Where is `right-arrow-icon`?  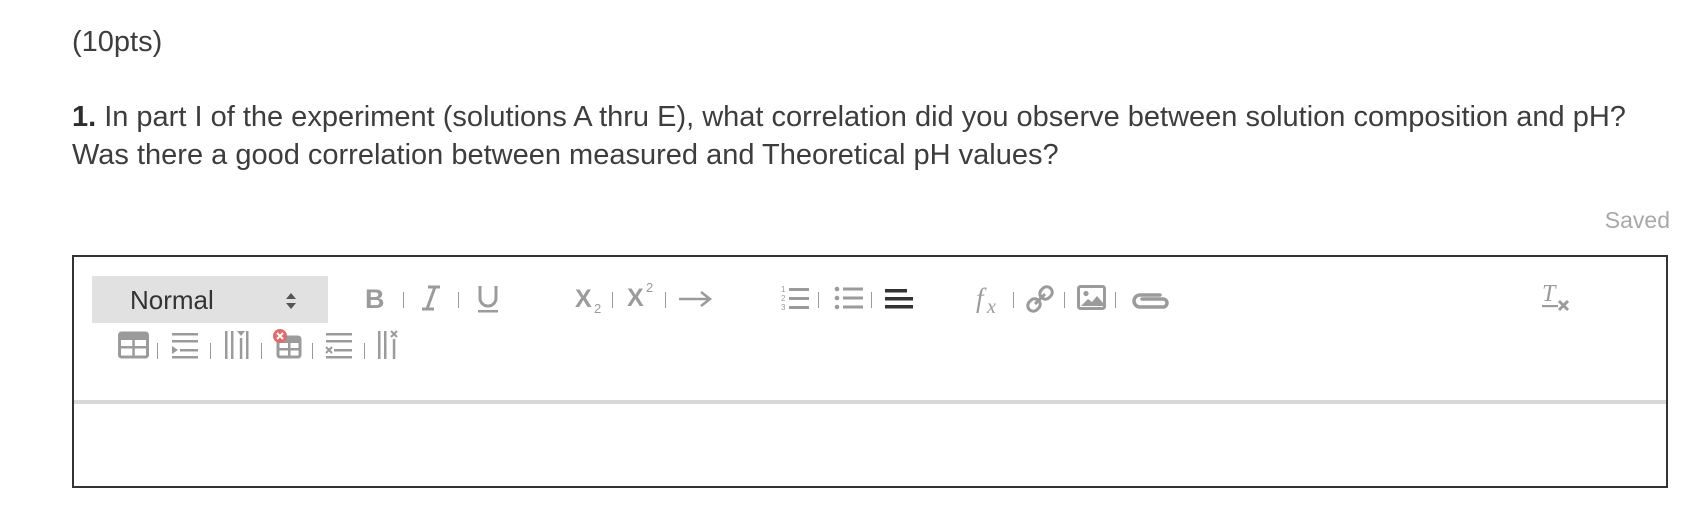
right-arrow-icon is located at coordinates (695, 299).